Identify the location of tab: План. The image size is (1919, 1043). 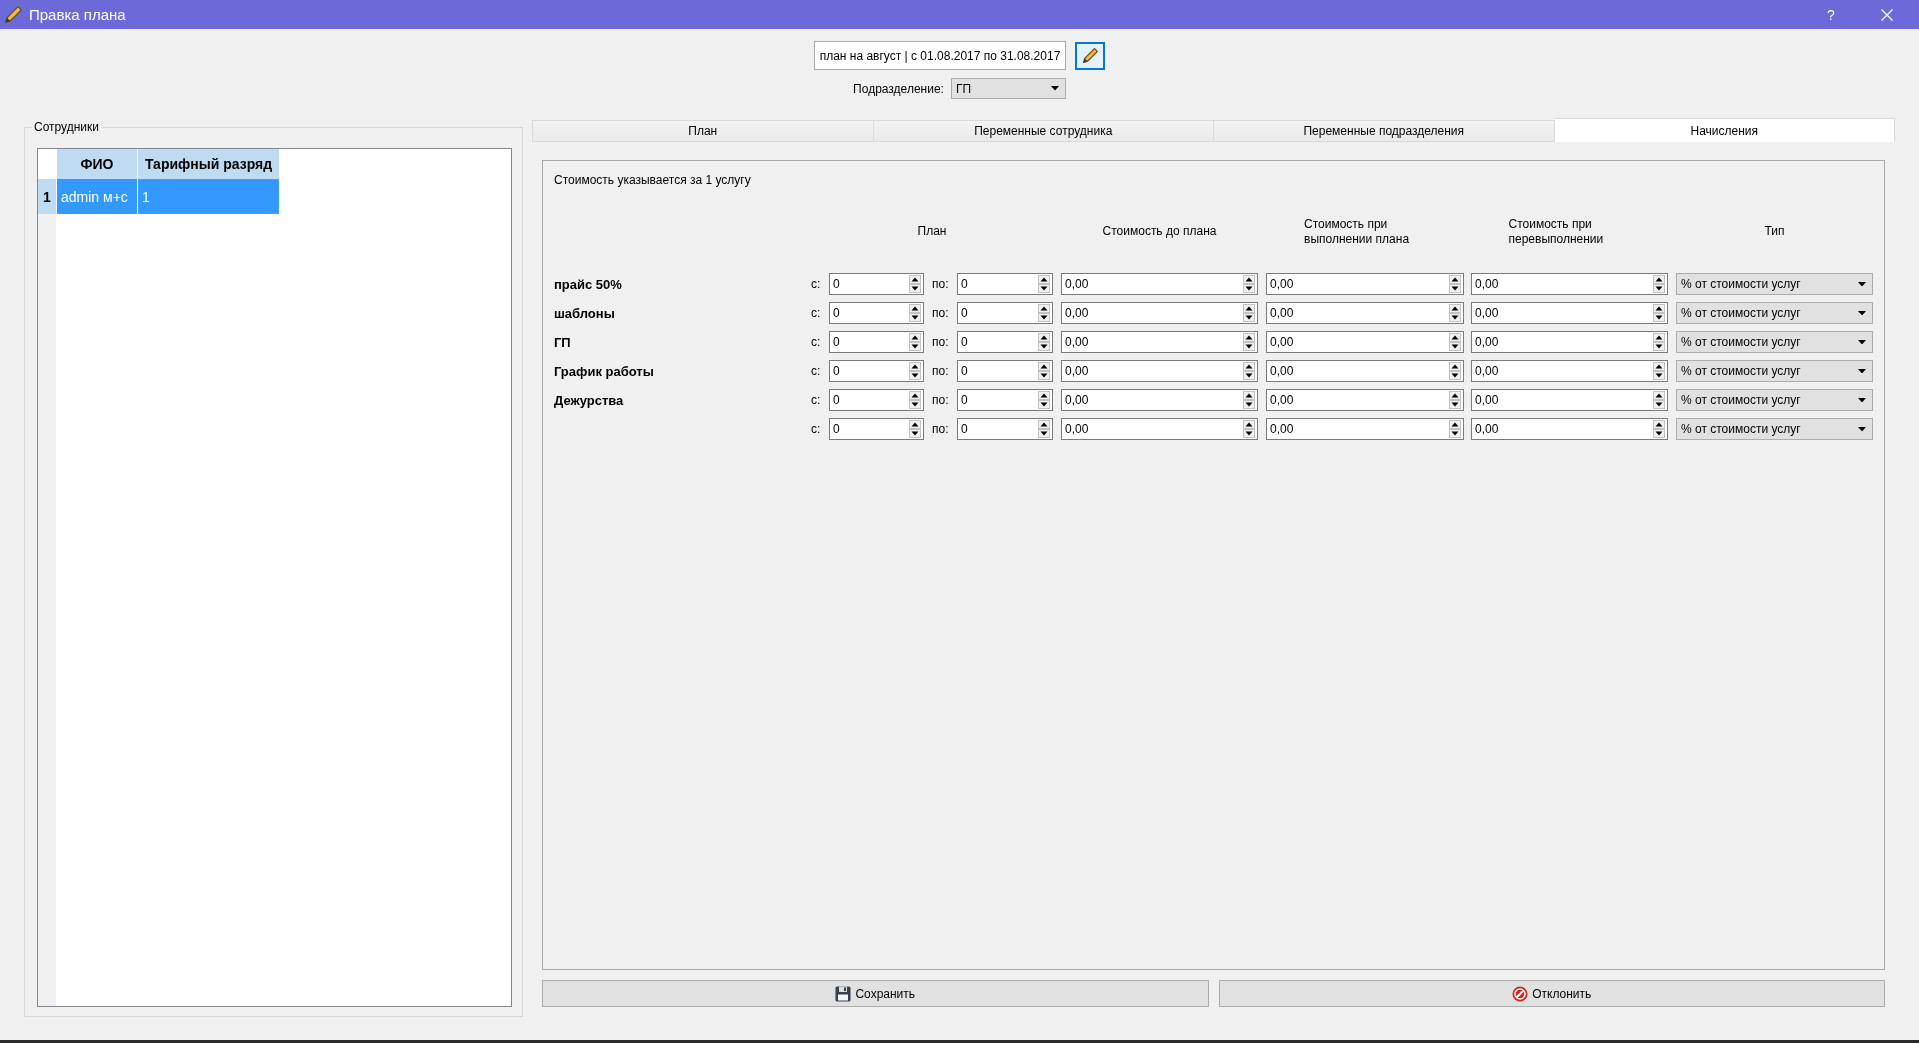
(703, 131).